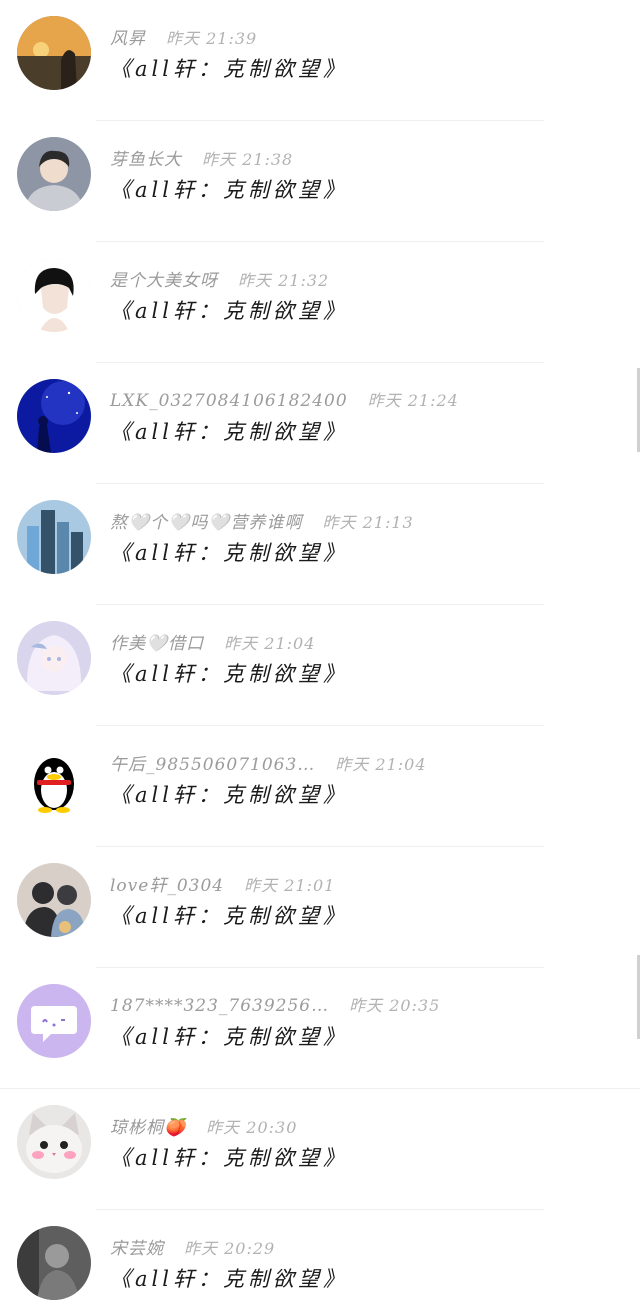 The image size is (640, 1300). What do you see at coordinates (128, 39) in the screenshot?
I see `username: 风昇` at bounding box center [128, 39].